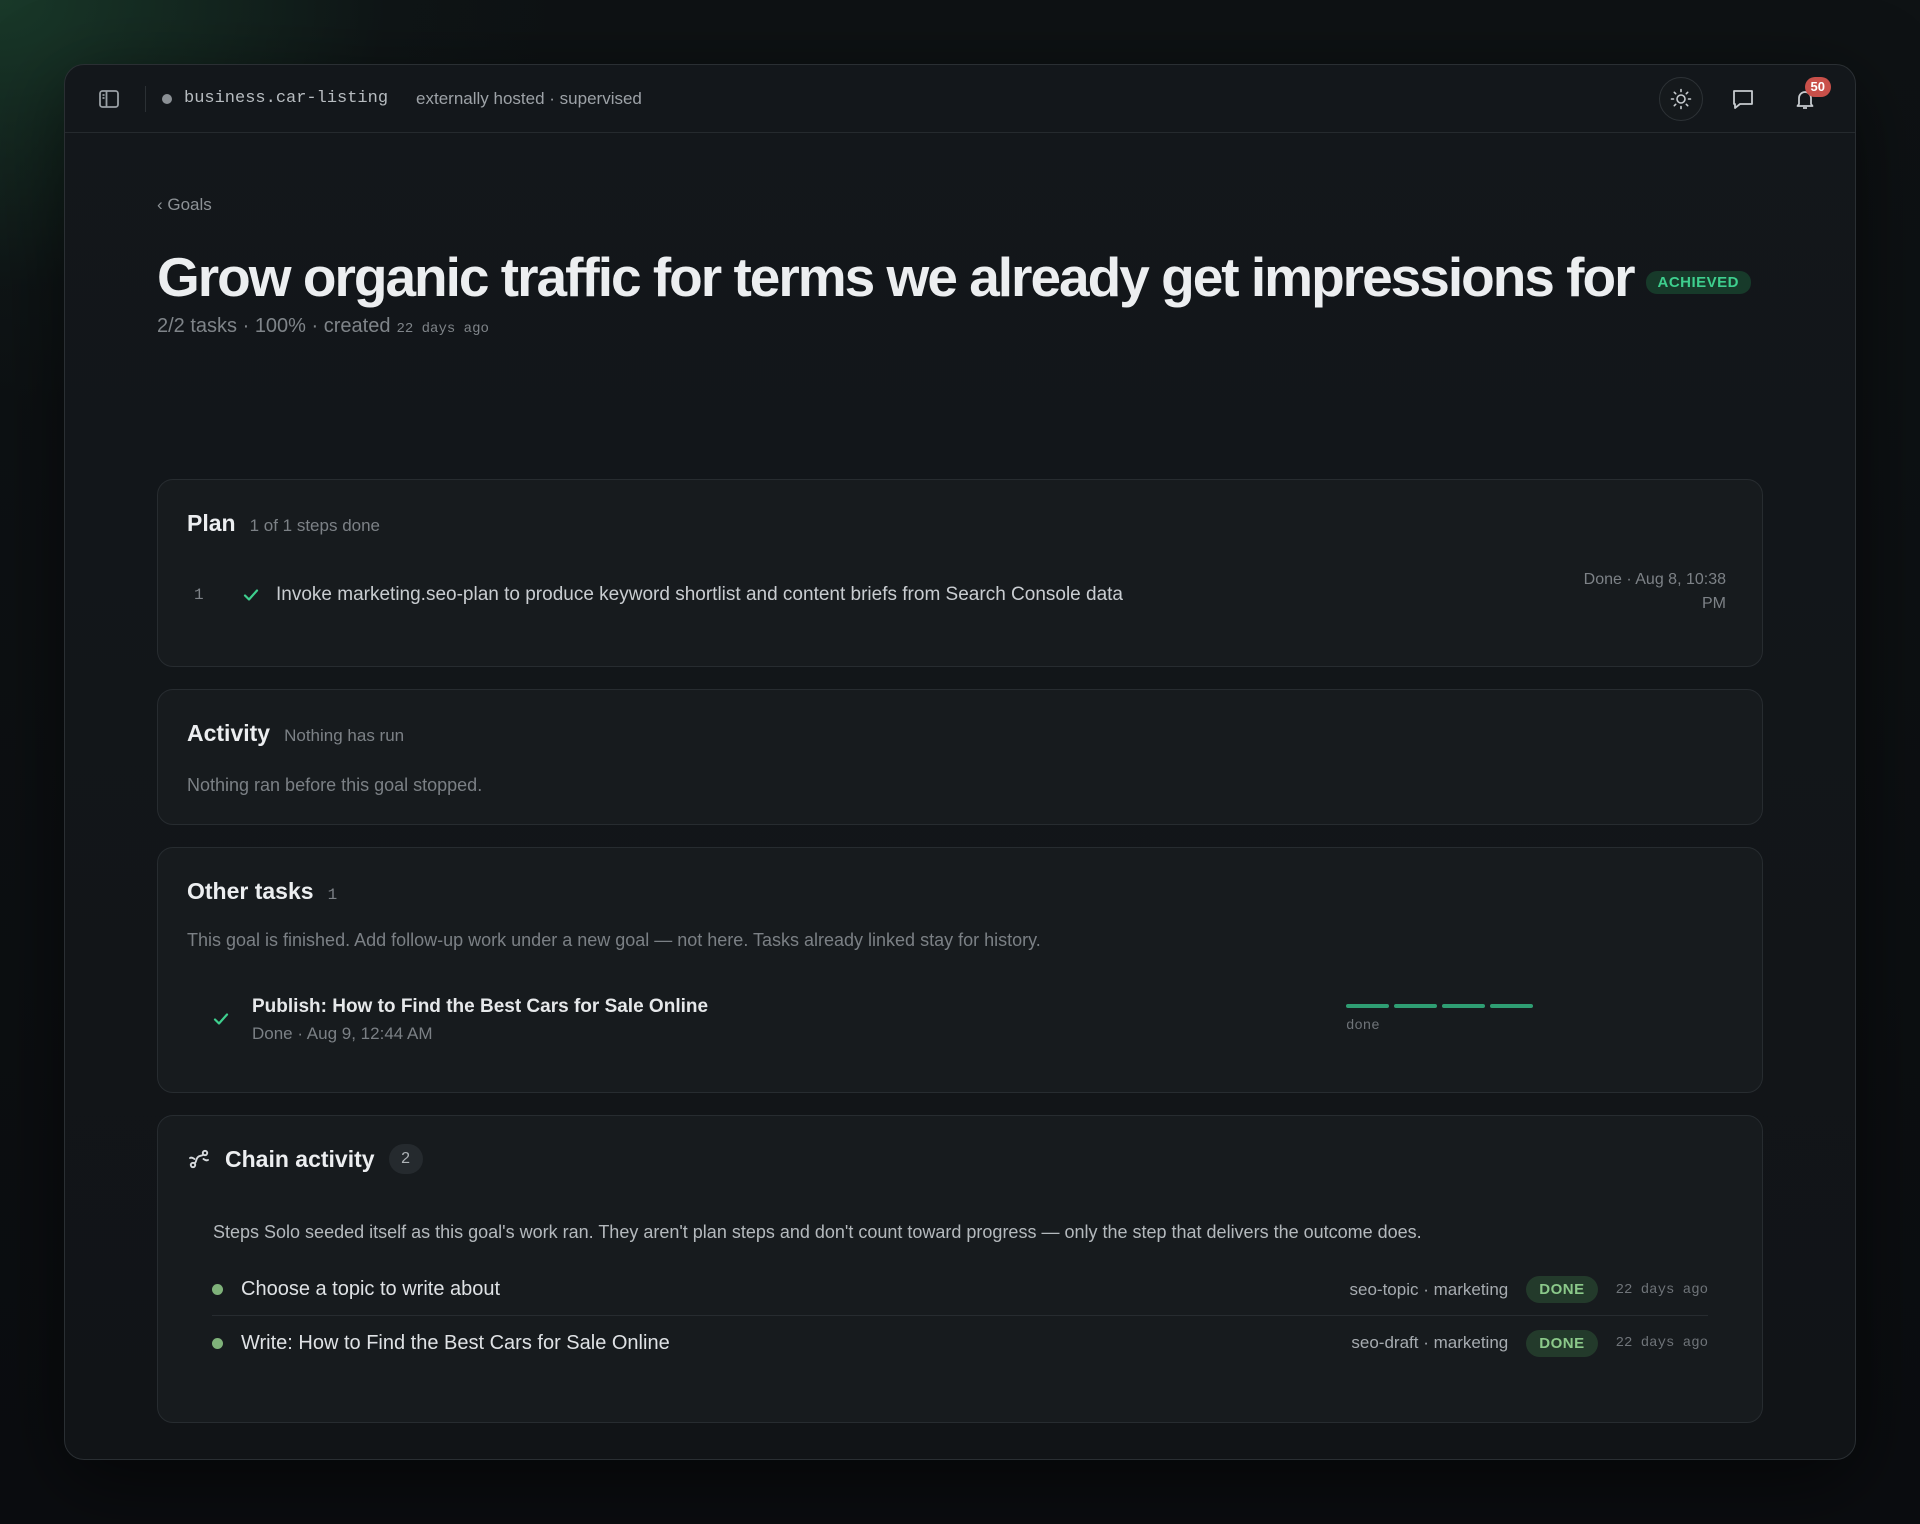  What do you see at coordinates (342, 1033) in the screenshot?
I see `task-date: Done · Aug 9, 12:44 AM` at bounding box center [342, 1033].